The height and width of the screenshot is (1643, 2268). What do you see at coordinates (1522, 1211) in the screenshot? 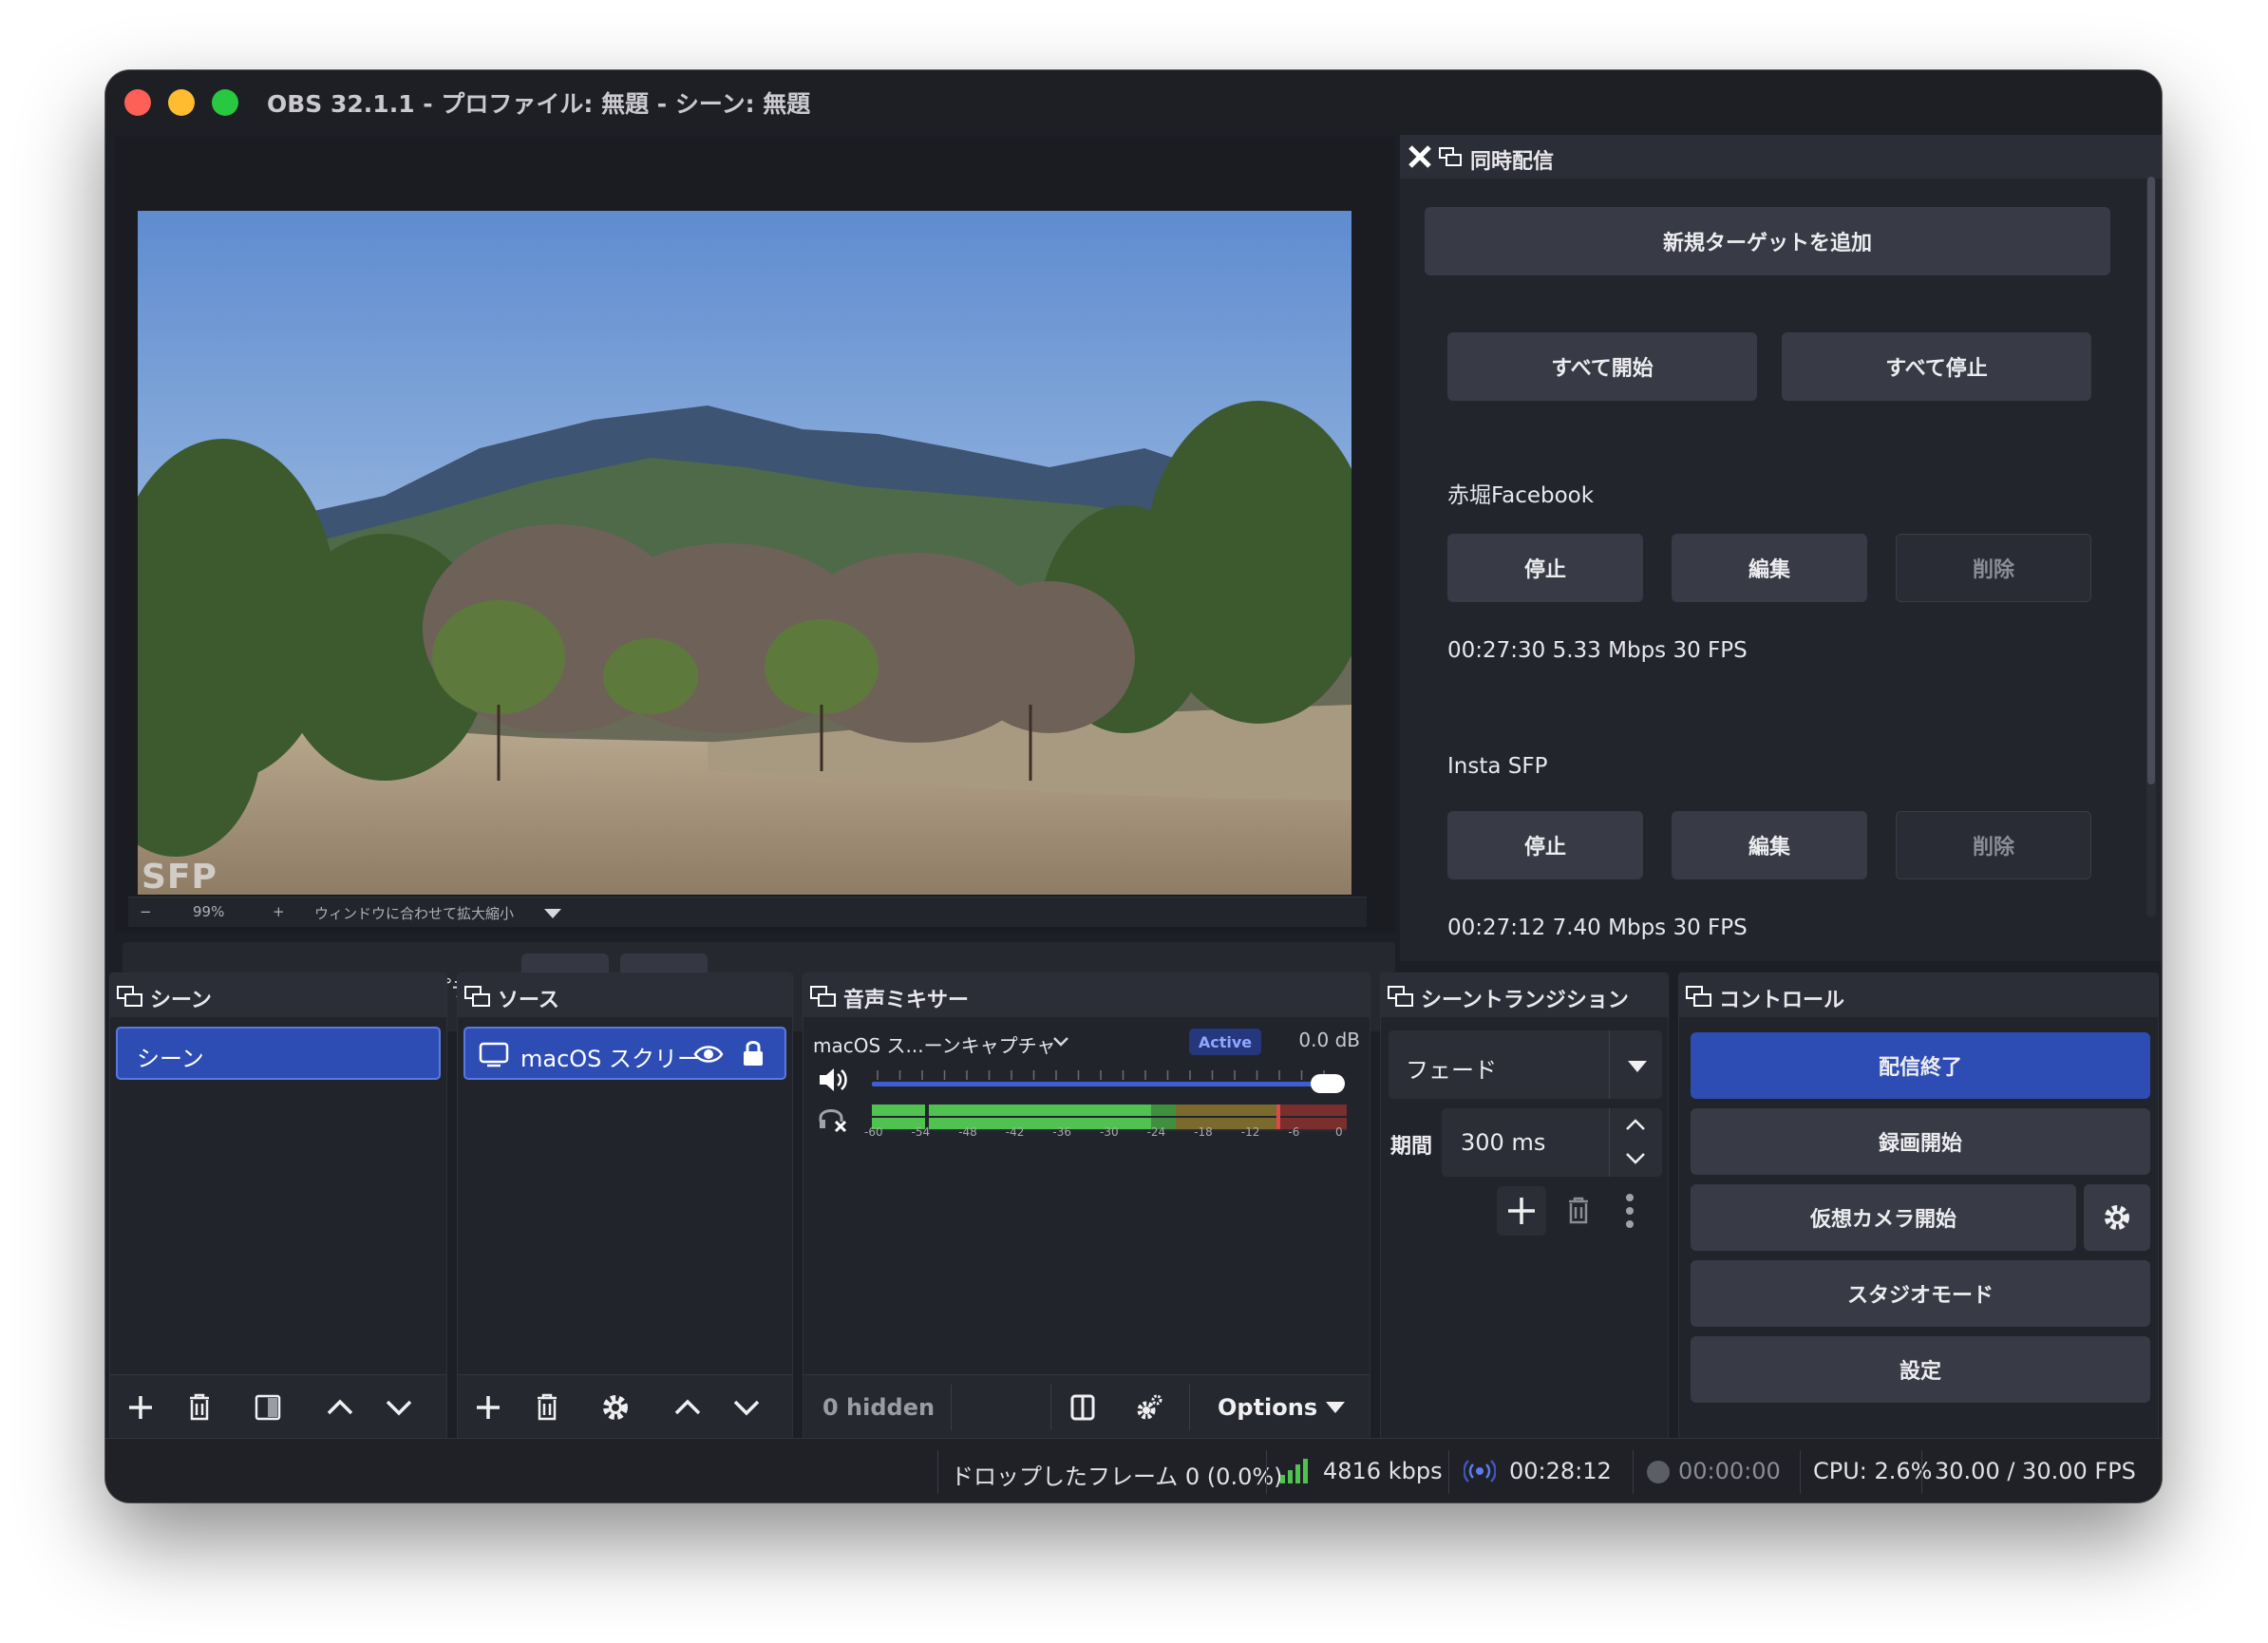
I see `add-transition-icon` at bounding box center [1522, 1211].